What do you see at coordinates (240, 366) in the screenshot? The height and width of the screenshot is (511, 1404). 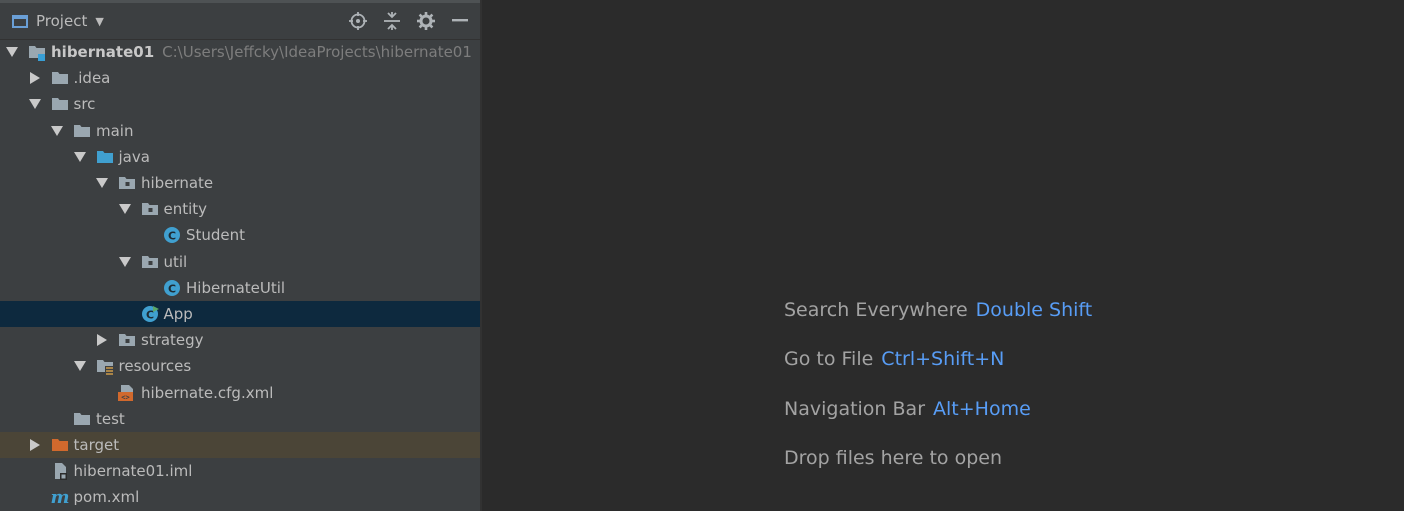 I see `tree-row-resources: resources` at bounding box center [240, 366].